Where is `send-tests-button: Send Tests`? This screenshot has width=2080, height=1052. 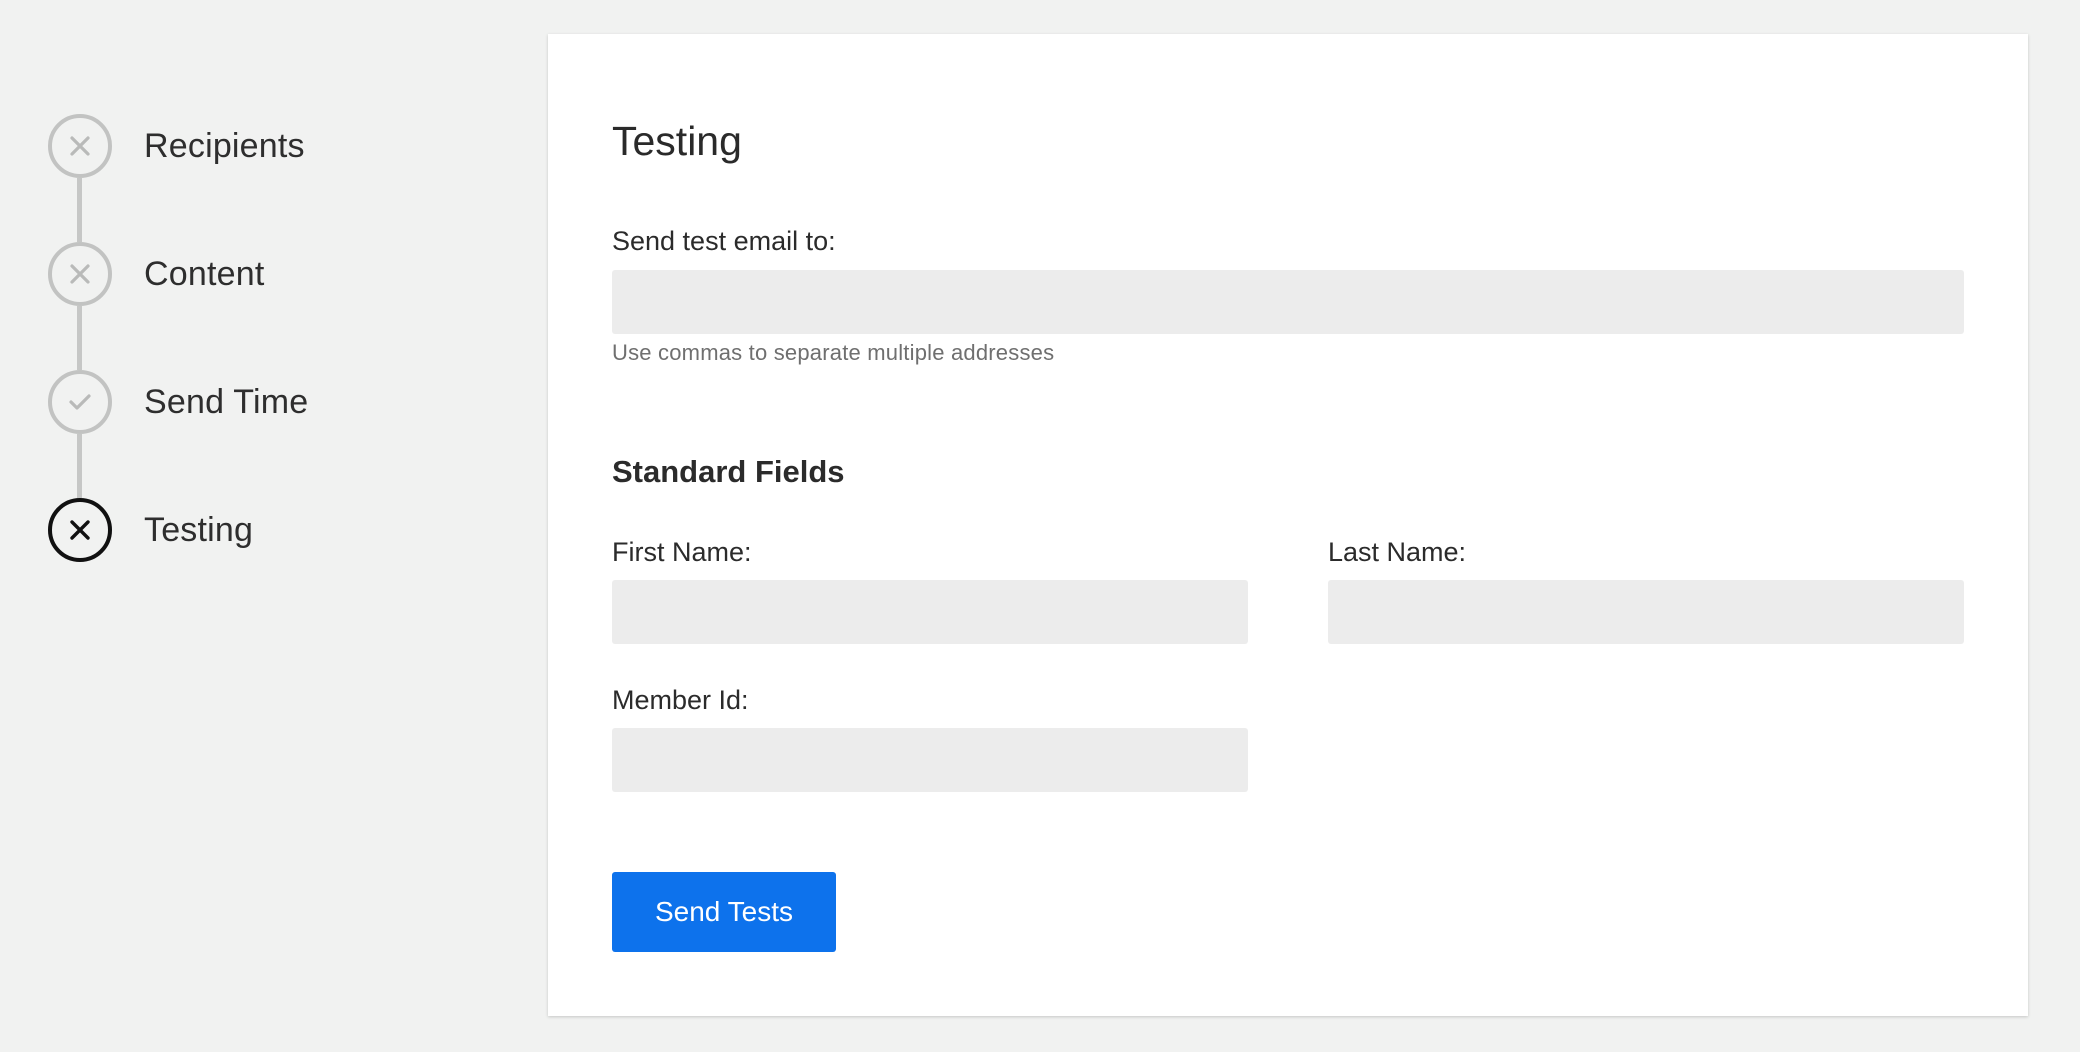
send-tests-button: Send Tests is located at coordinates (724, 912).